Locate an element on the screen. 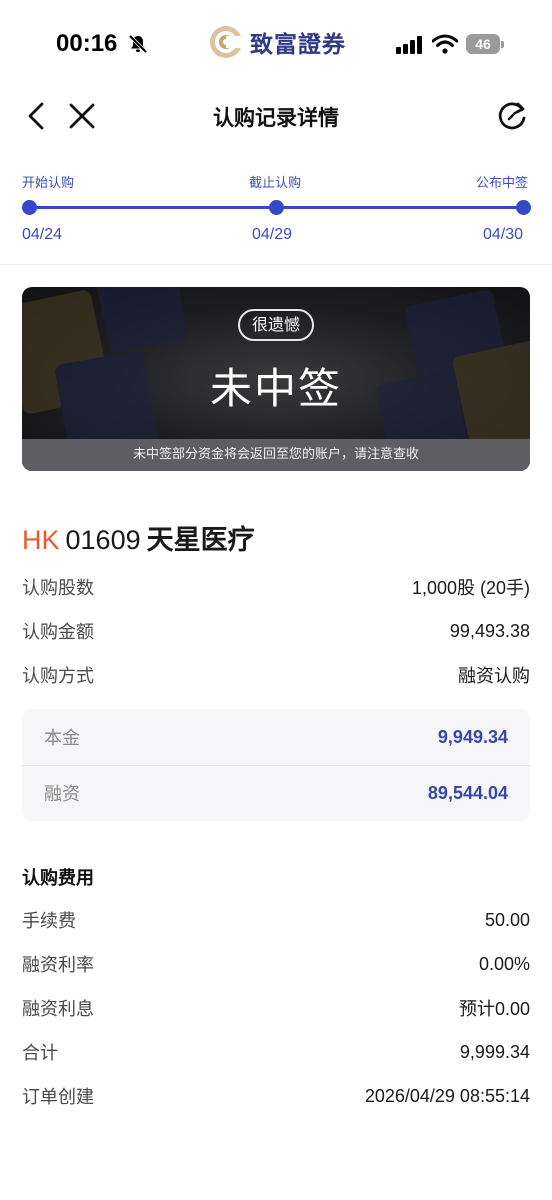 The width and height of the screenshot is (552, 1200). financing-value: 89,544.04 is located at coordinates (467, 792).